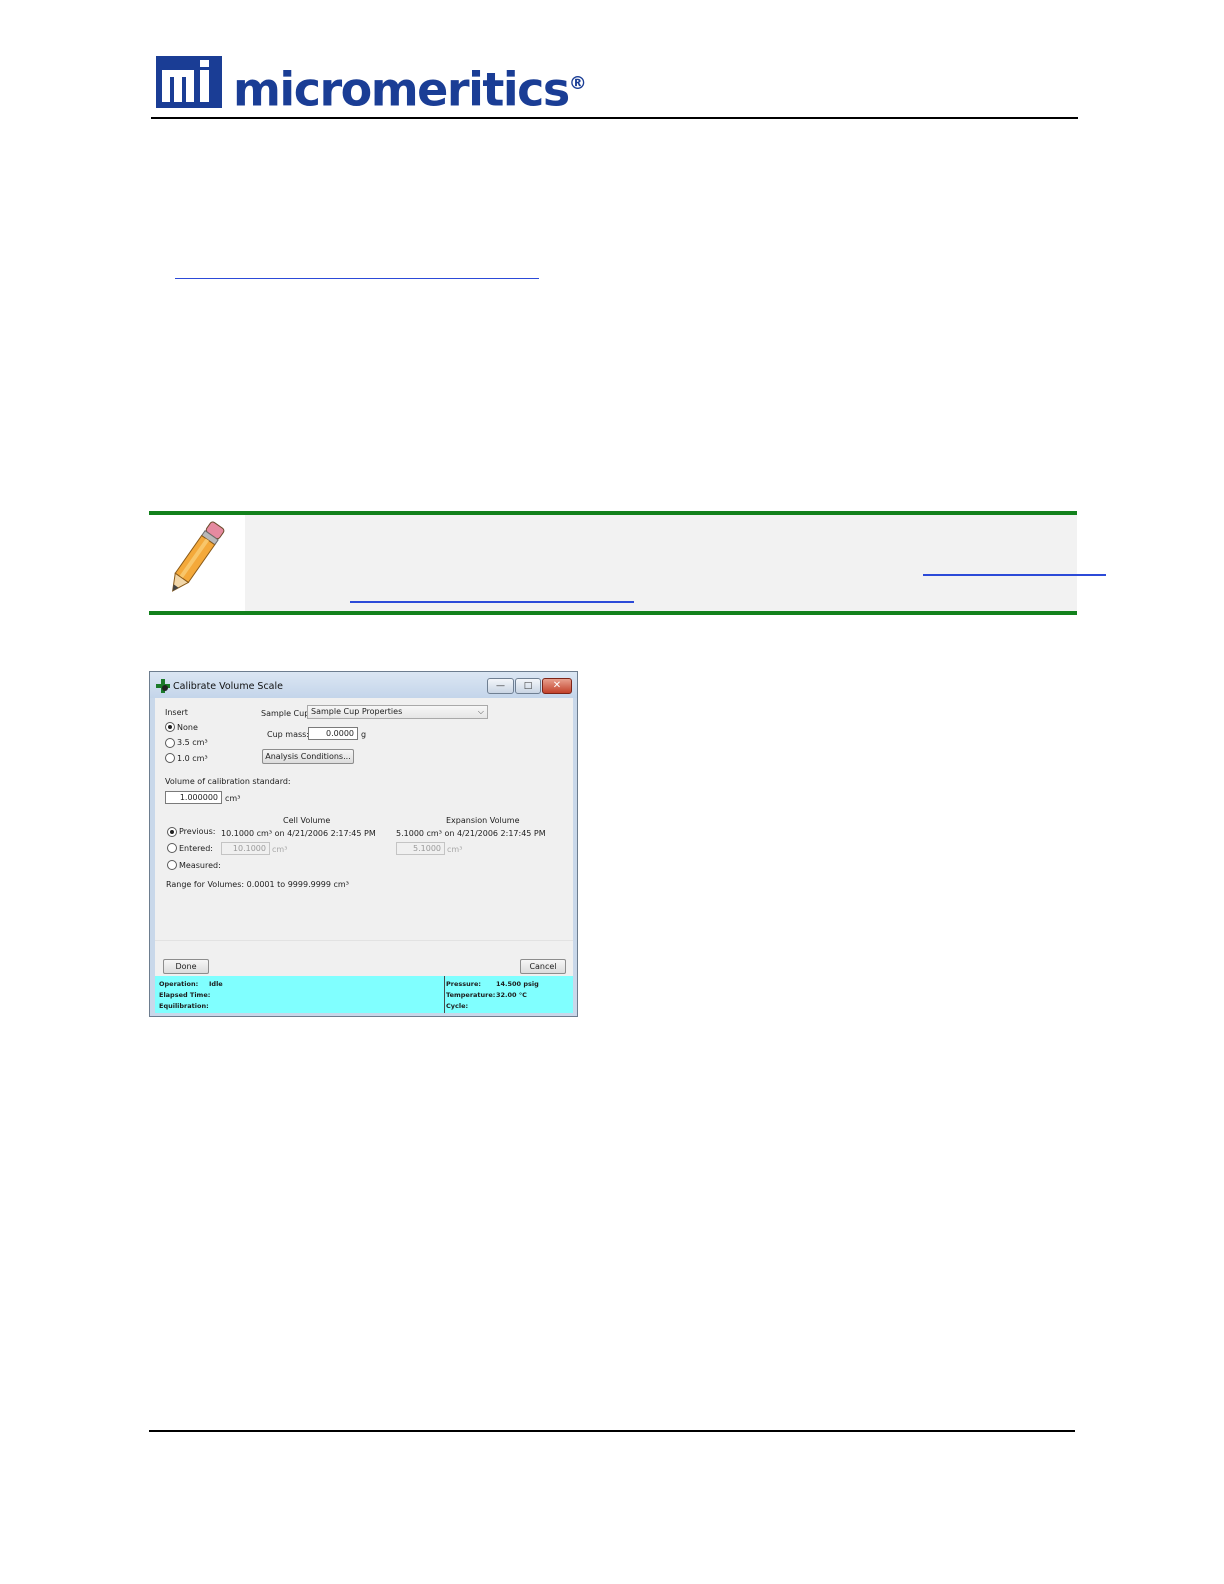 The width and height of the screenshot is (1224, 1584). I want to click on insert-1-0-radio, so click(170, 758).